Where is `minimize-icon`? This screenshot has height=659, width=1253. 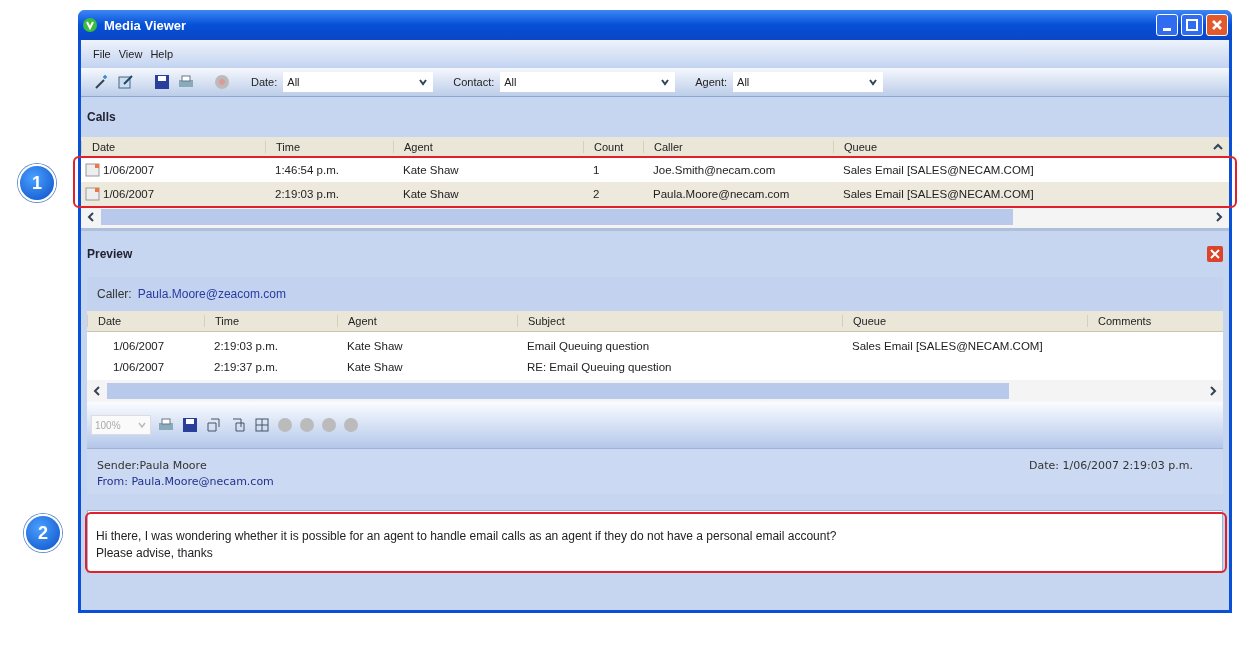
minimize-icon is located at coordinates (1167, 29).